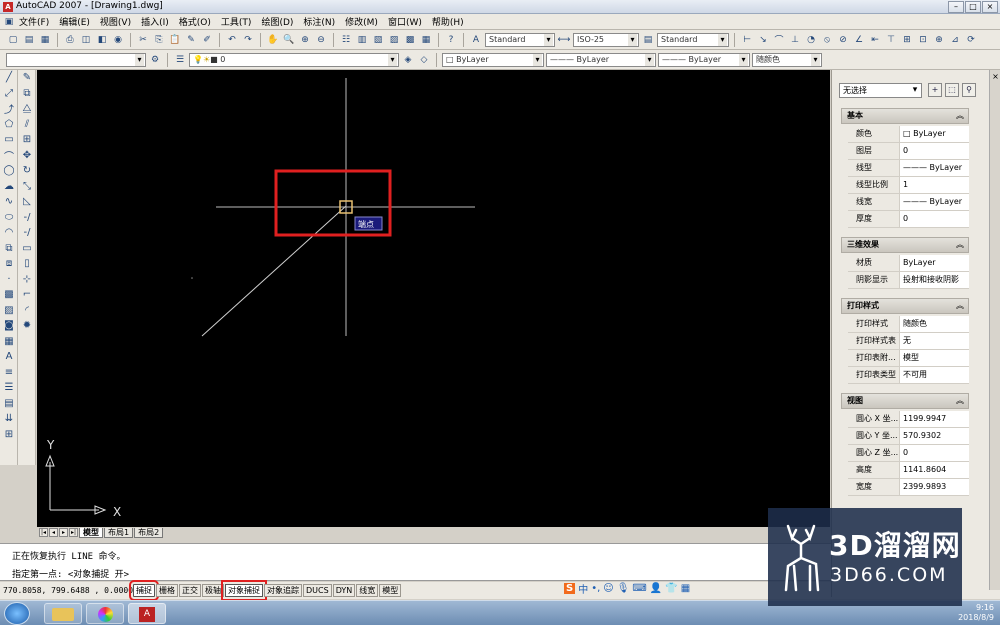 The image size is (1000, 625). Describe the element at coordinates (908, 419) in the screenshot. I see `property-row: 圆心 X 坐... 1199.9947` at that location.